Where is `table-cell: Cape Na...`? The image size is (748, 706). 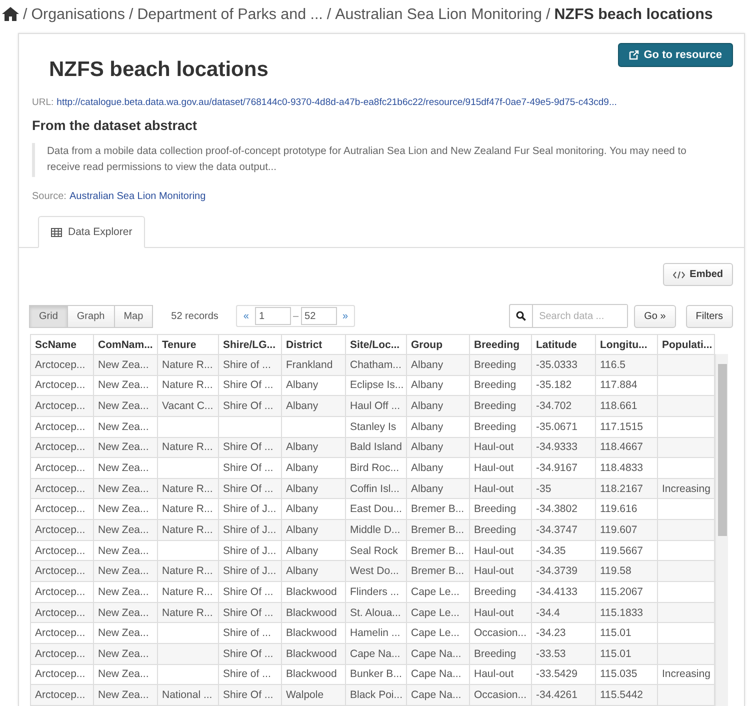 table-cell: Cape Na... is located at coordinates (438, 653).